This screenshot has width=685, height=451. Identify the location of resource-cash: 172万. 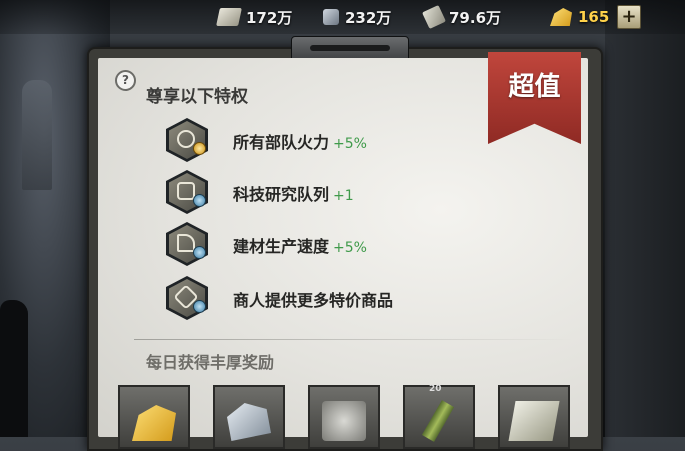
(254, 17).